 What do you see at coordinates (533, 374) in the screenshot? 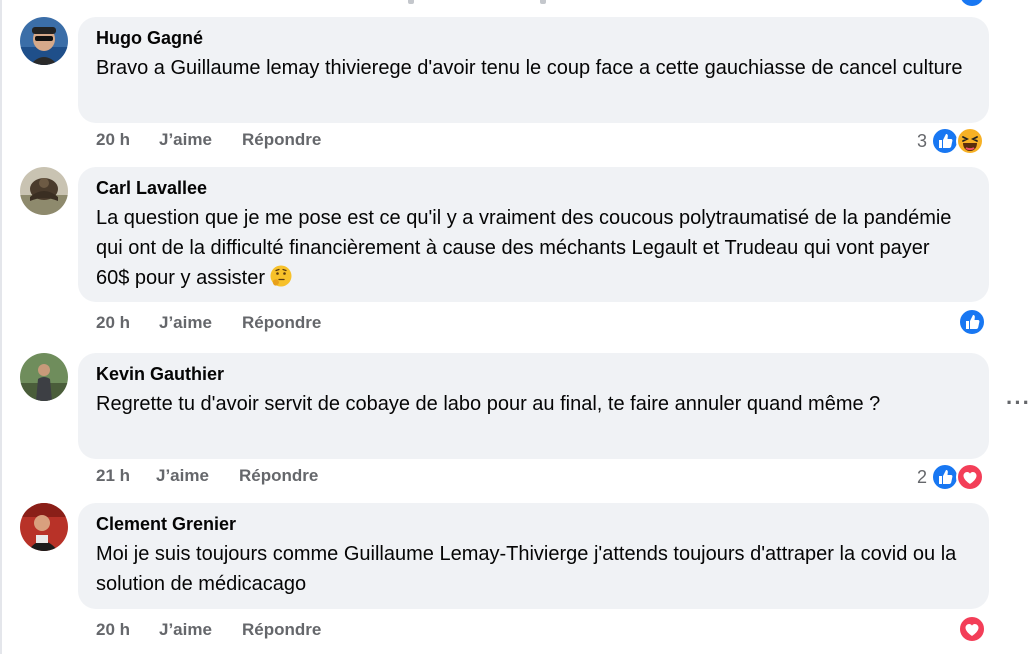
I see `comment-author: Kevin Gauthier` at bounding box center [533, 374].